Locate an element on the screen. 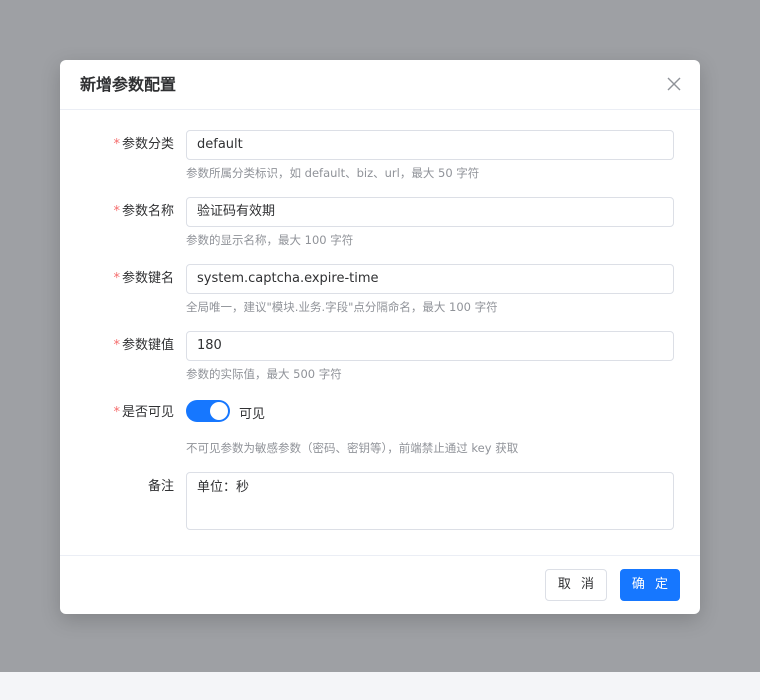 The width and height of the screenshot is (760, 700). value-hint: 参数的实际值，最大 500 字符 is located at coordinates (264, 374).